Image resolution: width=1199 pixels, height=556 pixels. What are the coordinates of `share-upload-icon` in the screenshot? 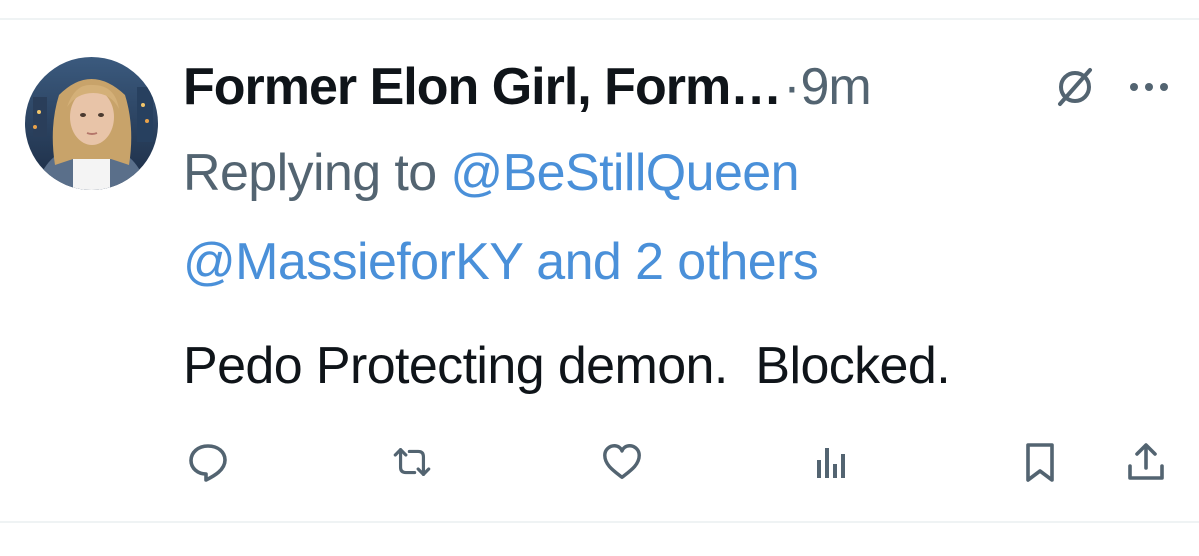 It's located at (1146, 461).